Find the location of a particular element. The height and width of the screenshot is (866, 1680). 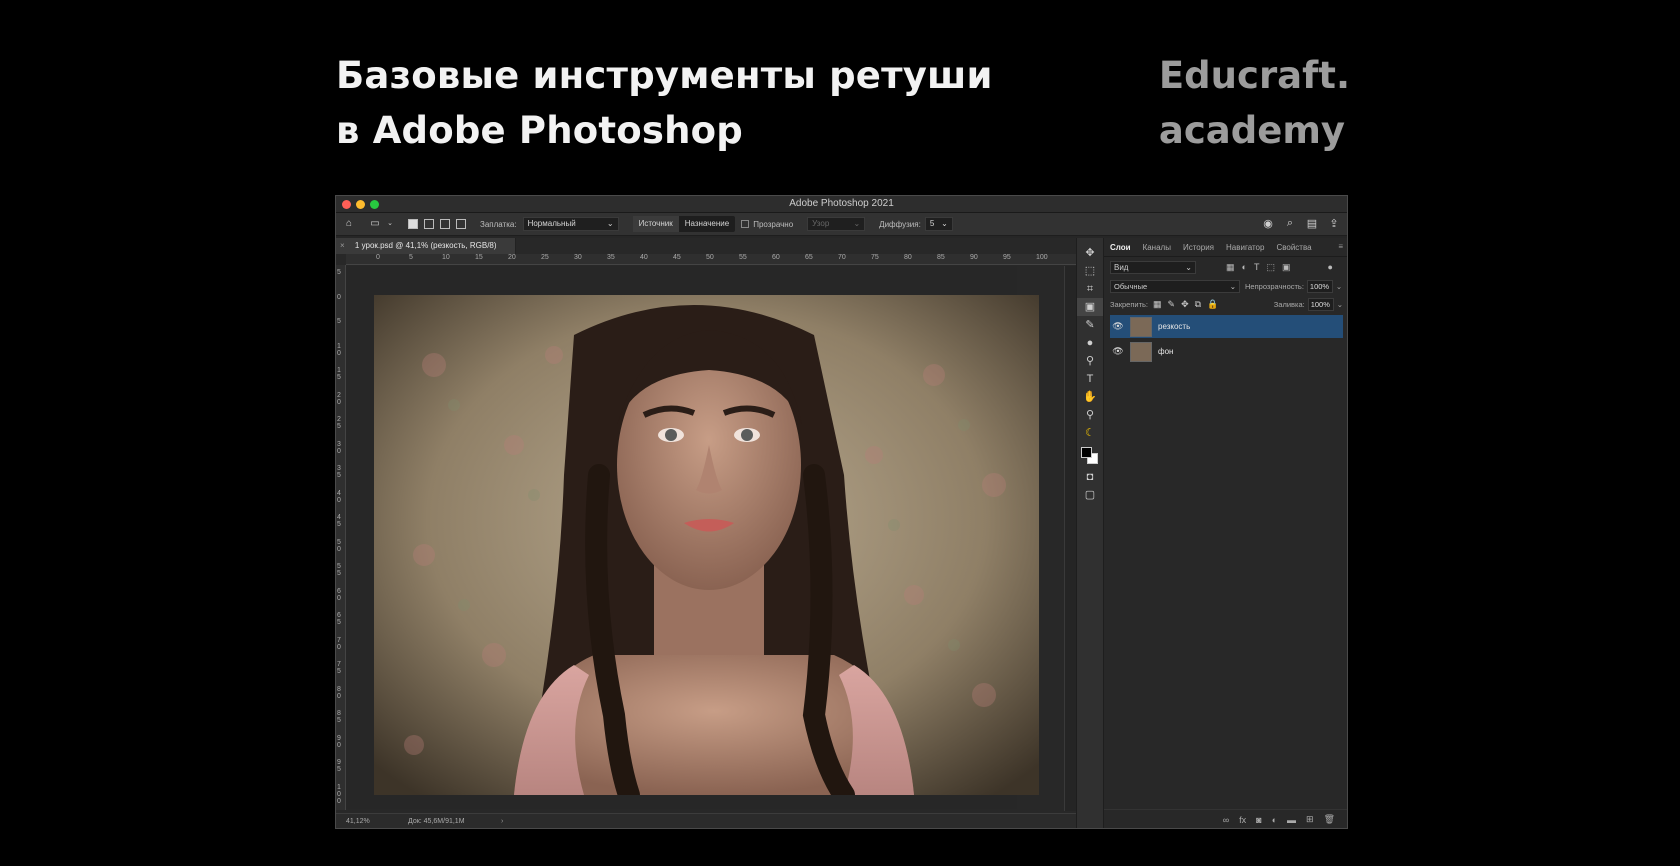

tab-layers: Слои is located at coordinates (1120, 247).